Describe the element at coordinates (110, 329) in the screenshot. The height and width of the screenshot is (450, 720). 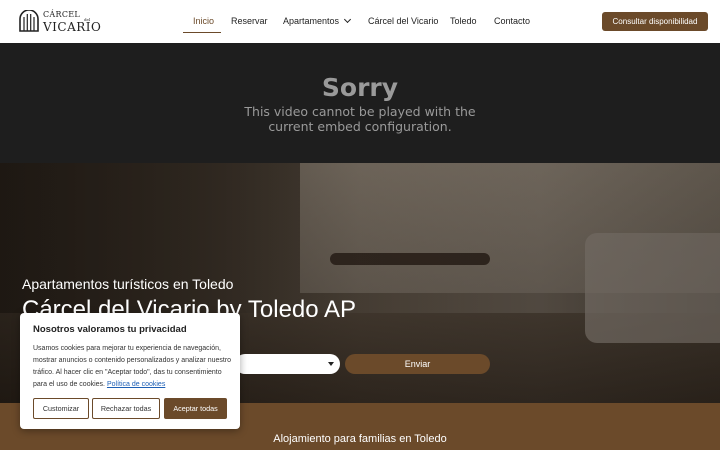
I see `cookie-title: Nosotros valoramos tu privacidad` at that location.